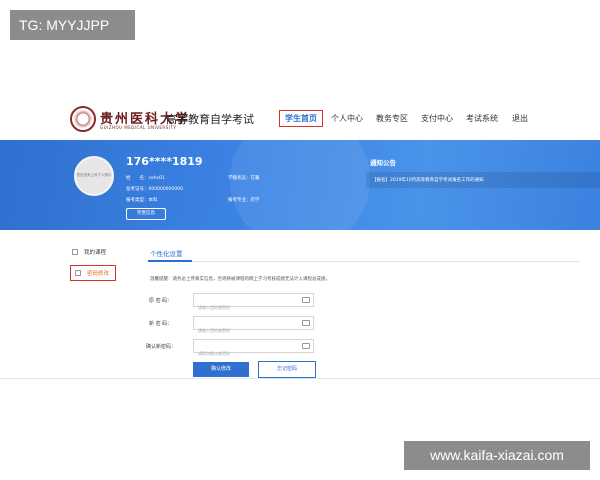 This screenshot has width=600, height=480. Describe the element at coordinates (161, 324) in the screenshot. I see `new-password-label: 新 密 码：` at that location.